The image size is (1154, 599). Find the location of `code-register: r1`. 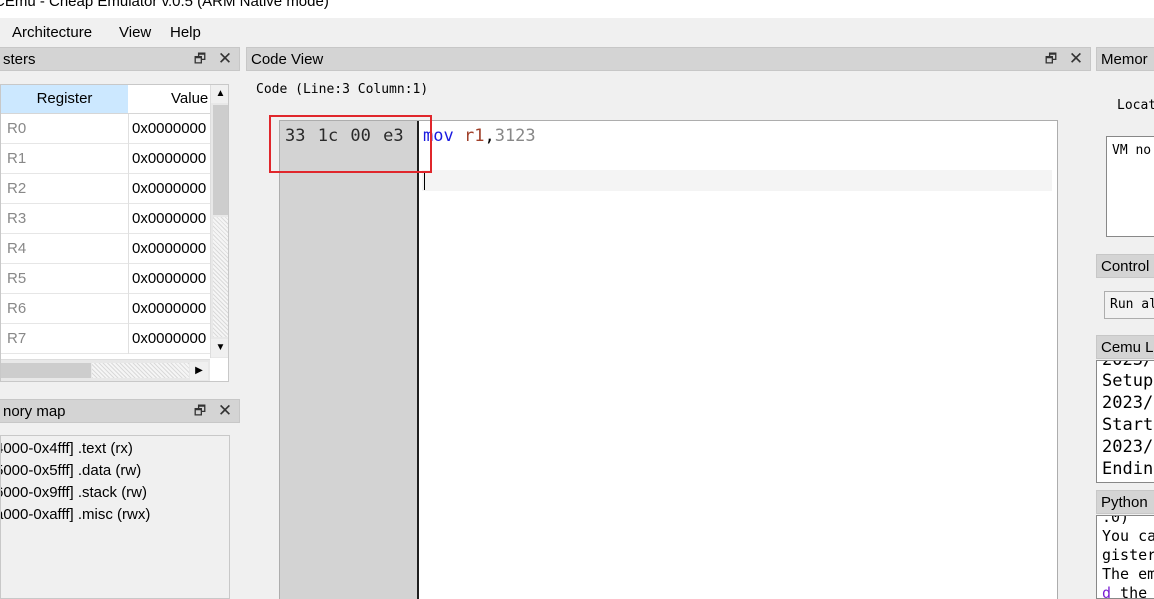

code-register: r1 is located at coordinates (474, 136).